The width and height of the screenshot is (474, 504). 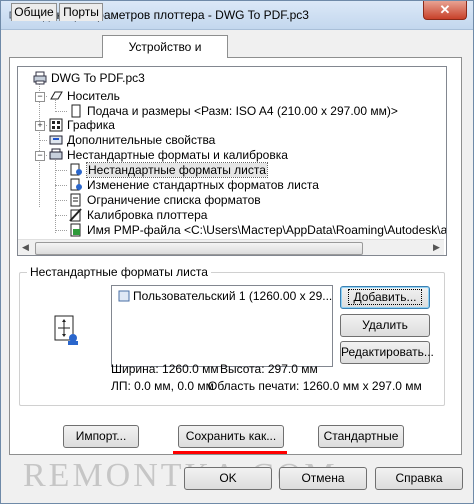 I want to click on tab-ports: Порты, so click(x=81, y=12).